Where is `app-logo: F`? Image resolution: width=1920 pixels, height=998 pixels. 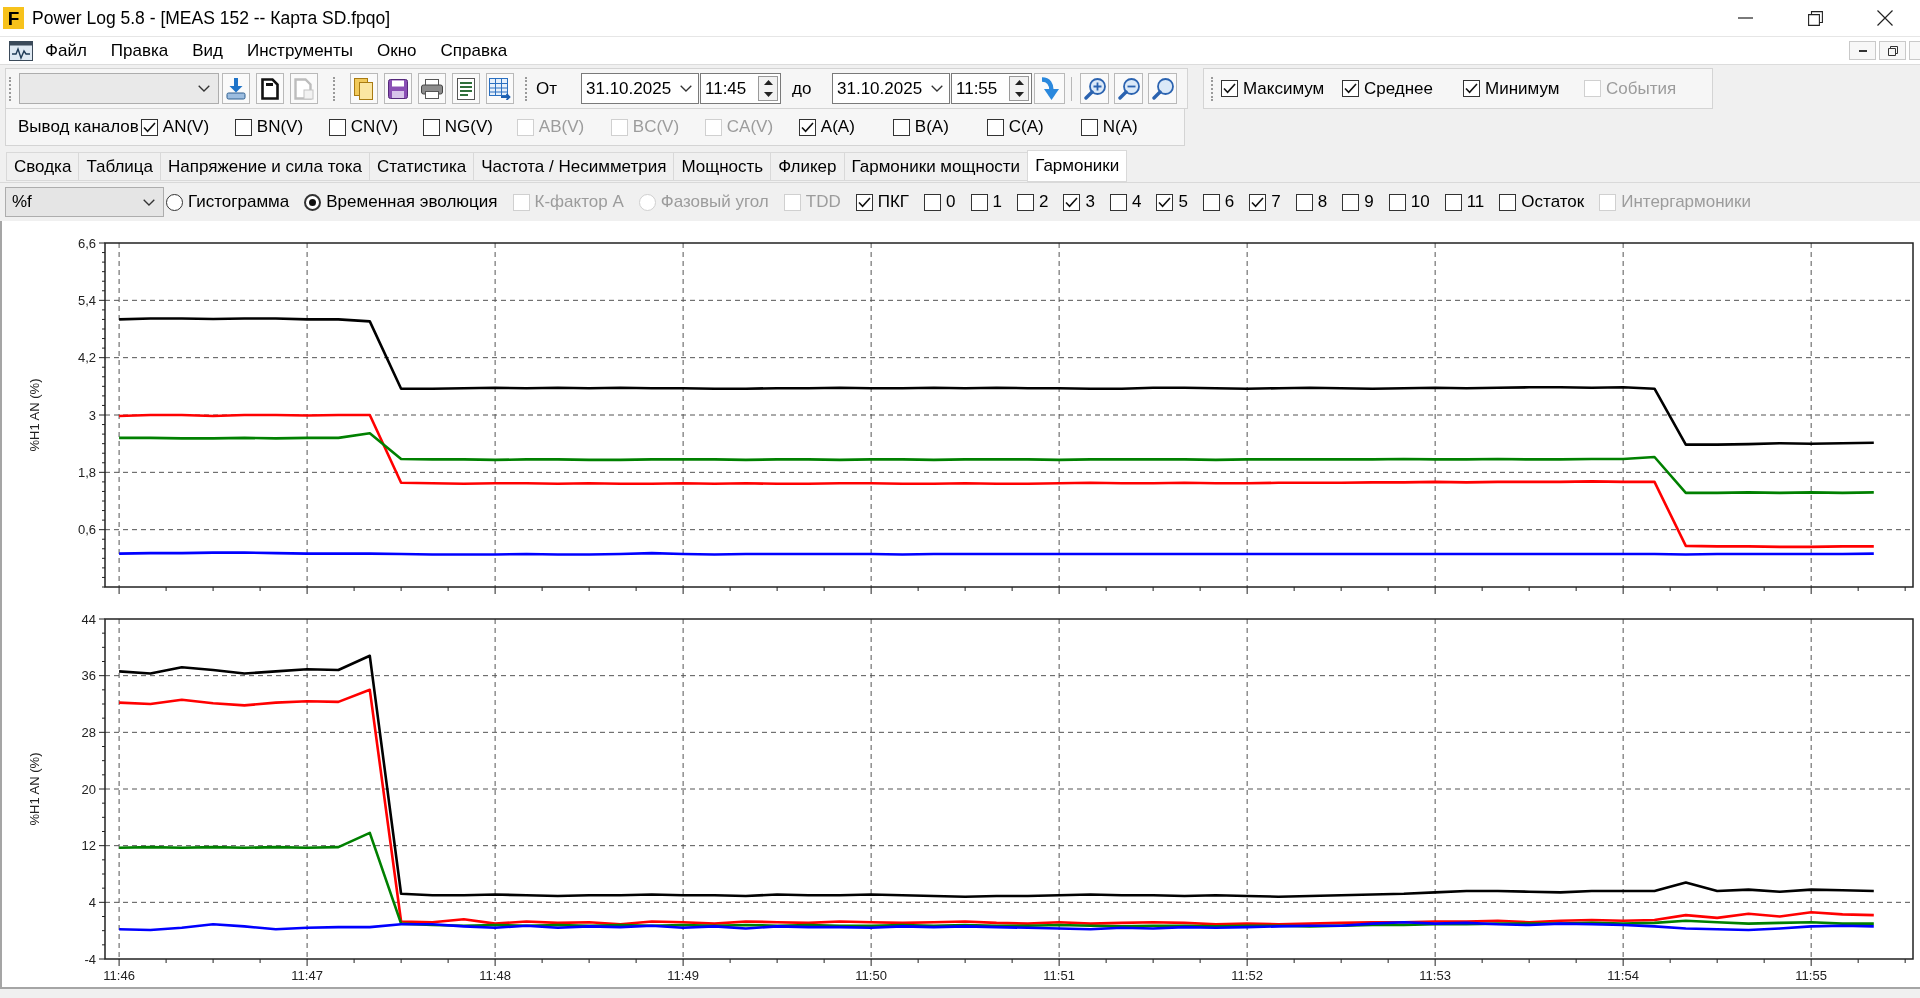
app-logo: F is located at coordinates (13, 18).